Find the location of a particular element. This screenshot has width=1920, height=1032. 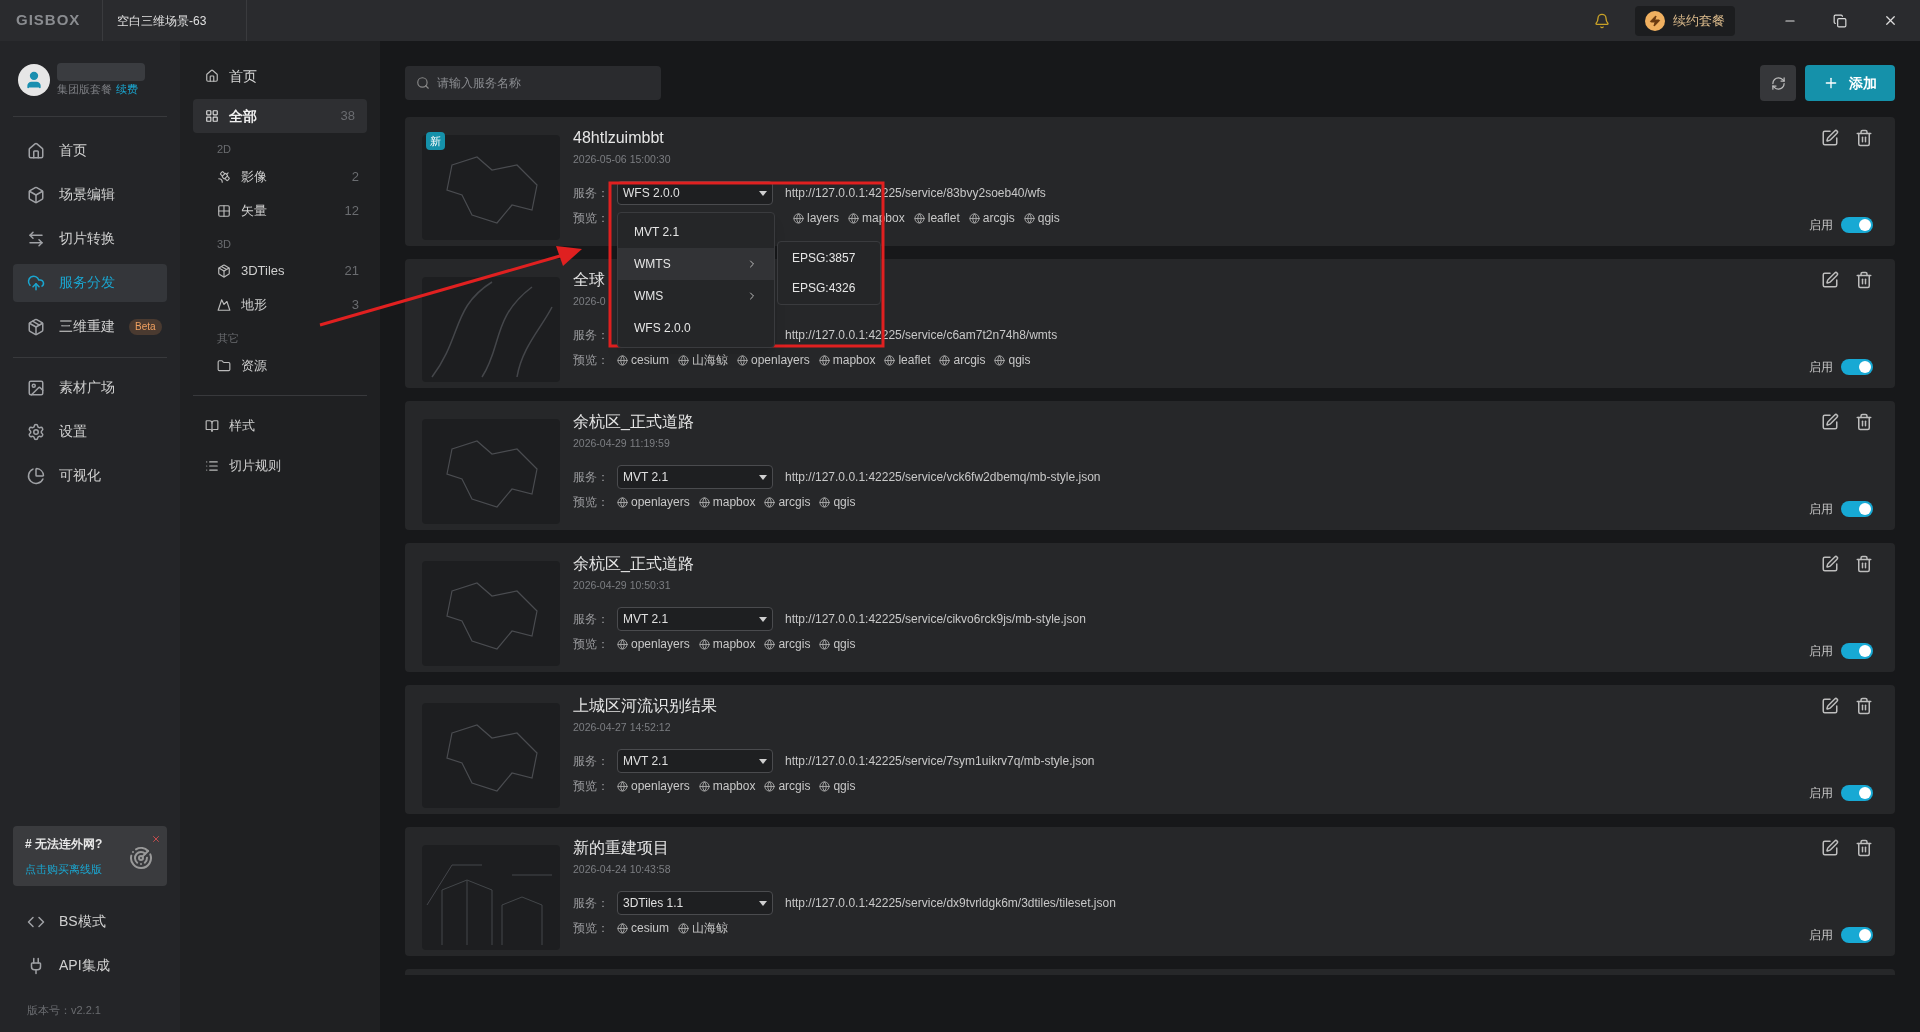

category-item: 地形 3 is located at coordinates (288, 305).